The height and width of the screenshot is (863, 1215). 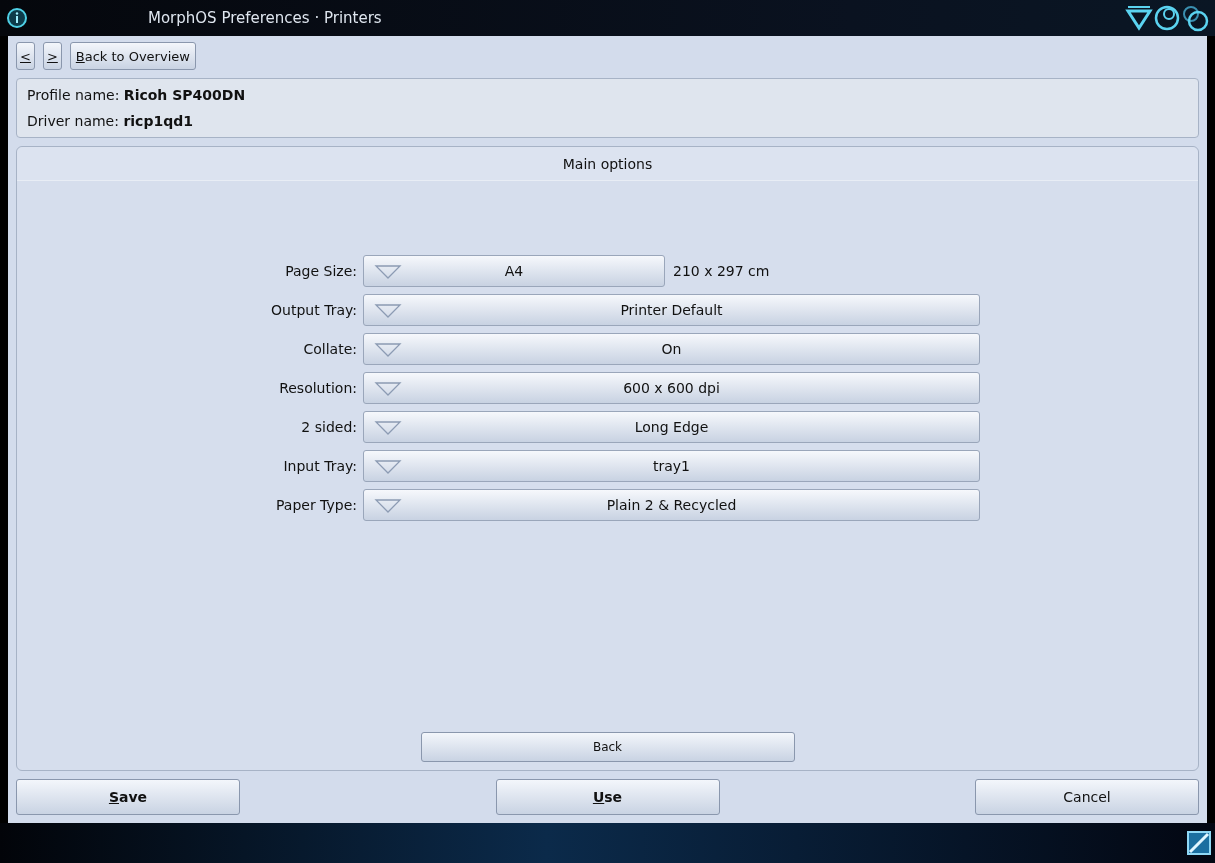 I want to click on previous-button: <, so click(x=25, y=56).